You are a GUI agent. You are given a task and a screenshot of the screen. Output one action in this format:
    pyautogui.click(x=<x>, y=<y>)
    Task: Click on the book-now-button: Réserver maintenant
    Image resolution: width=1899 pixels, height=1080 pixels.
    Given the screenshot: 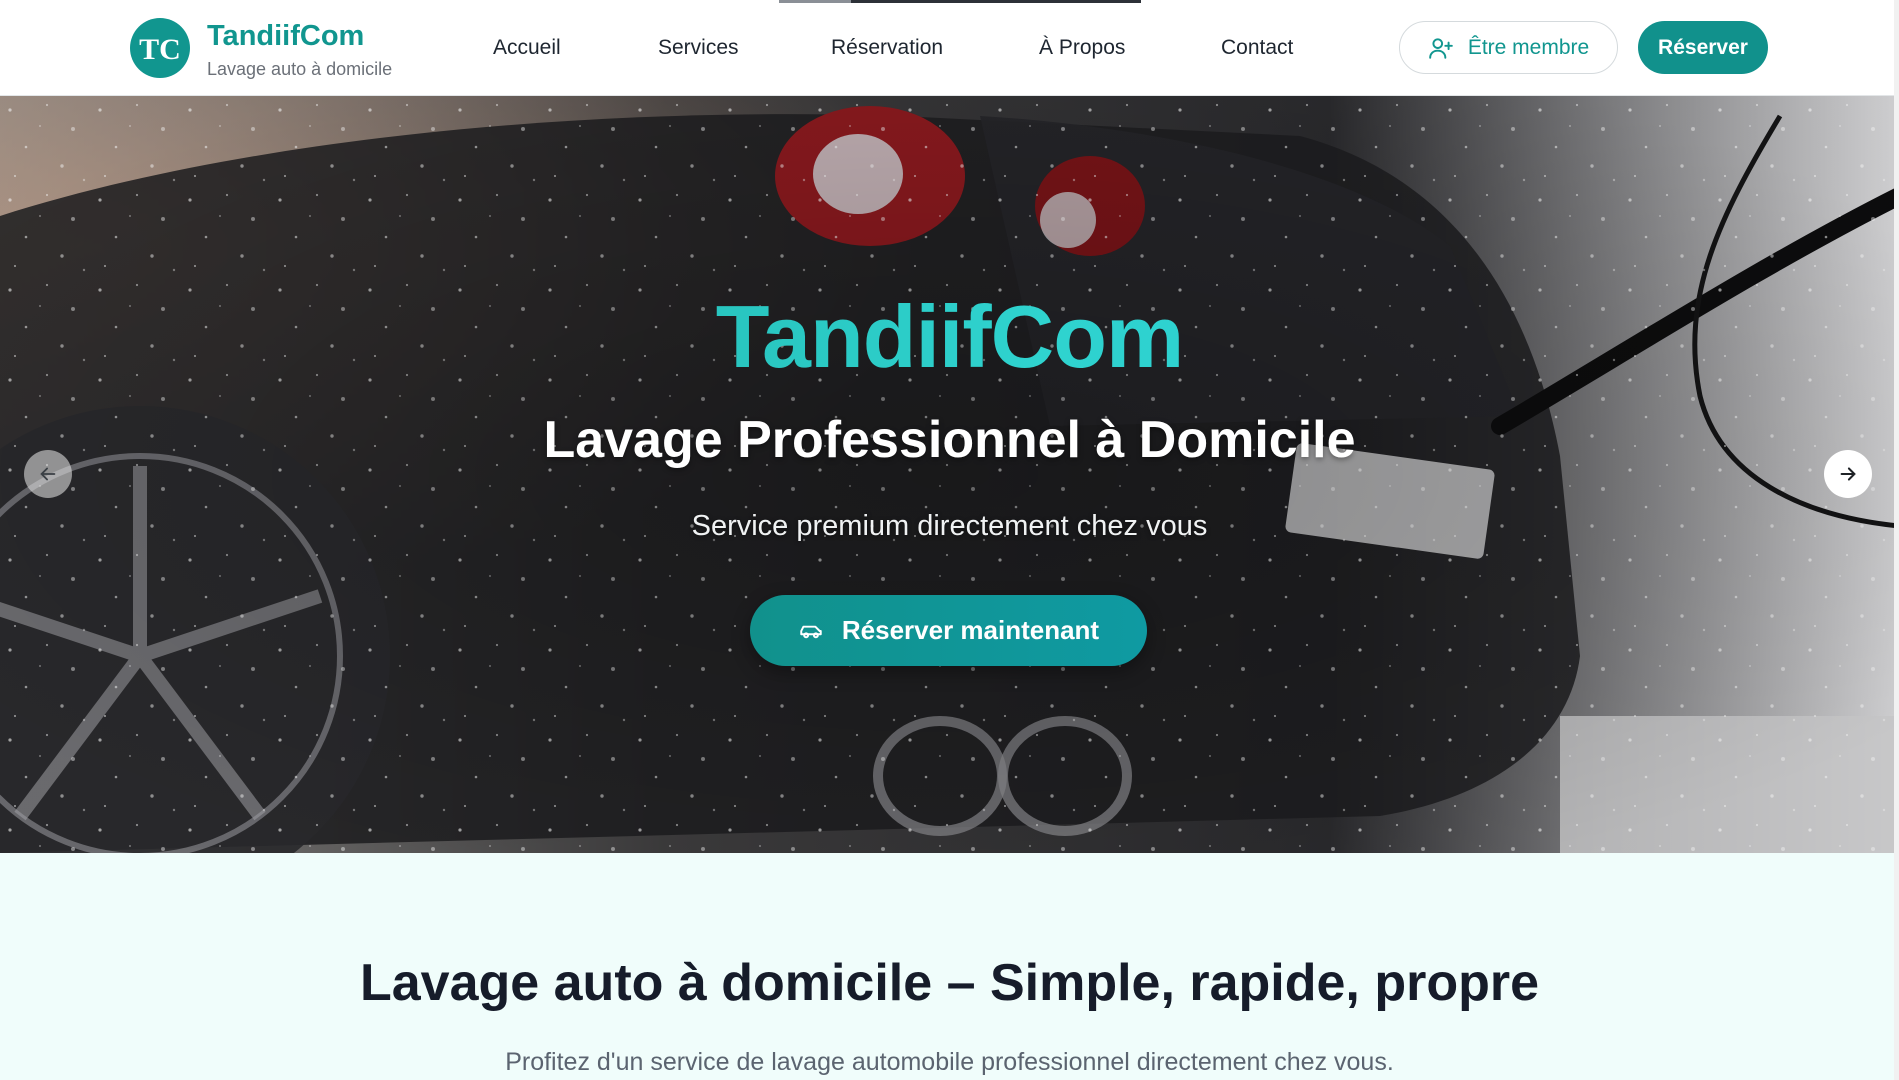 What is the action you would take?
    pyautogui.click(x=948, y=630)
    